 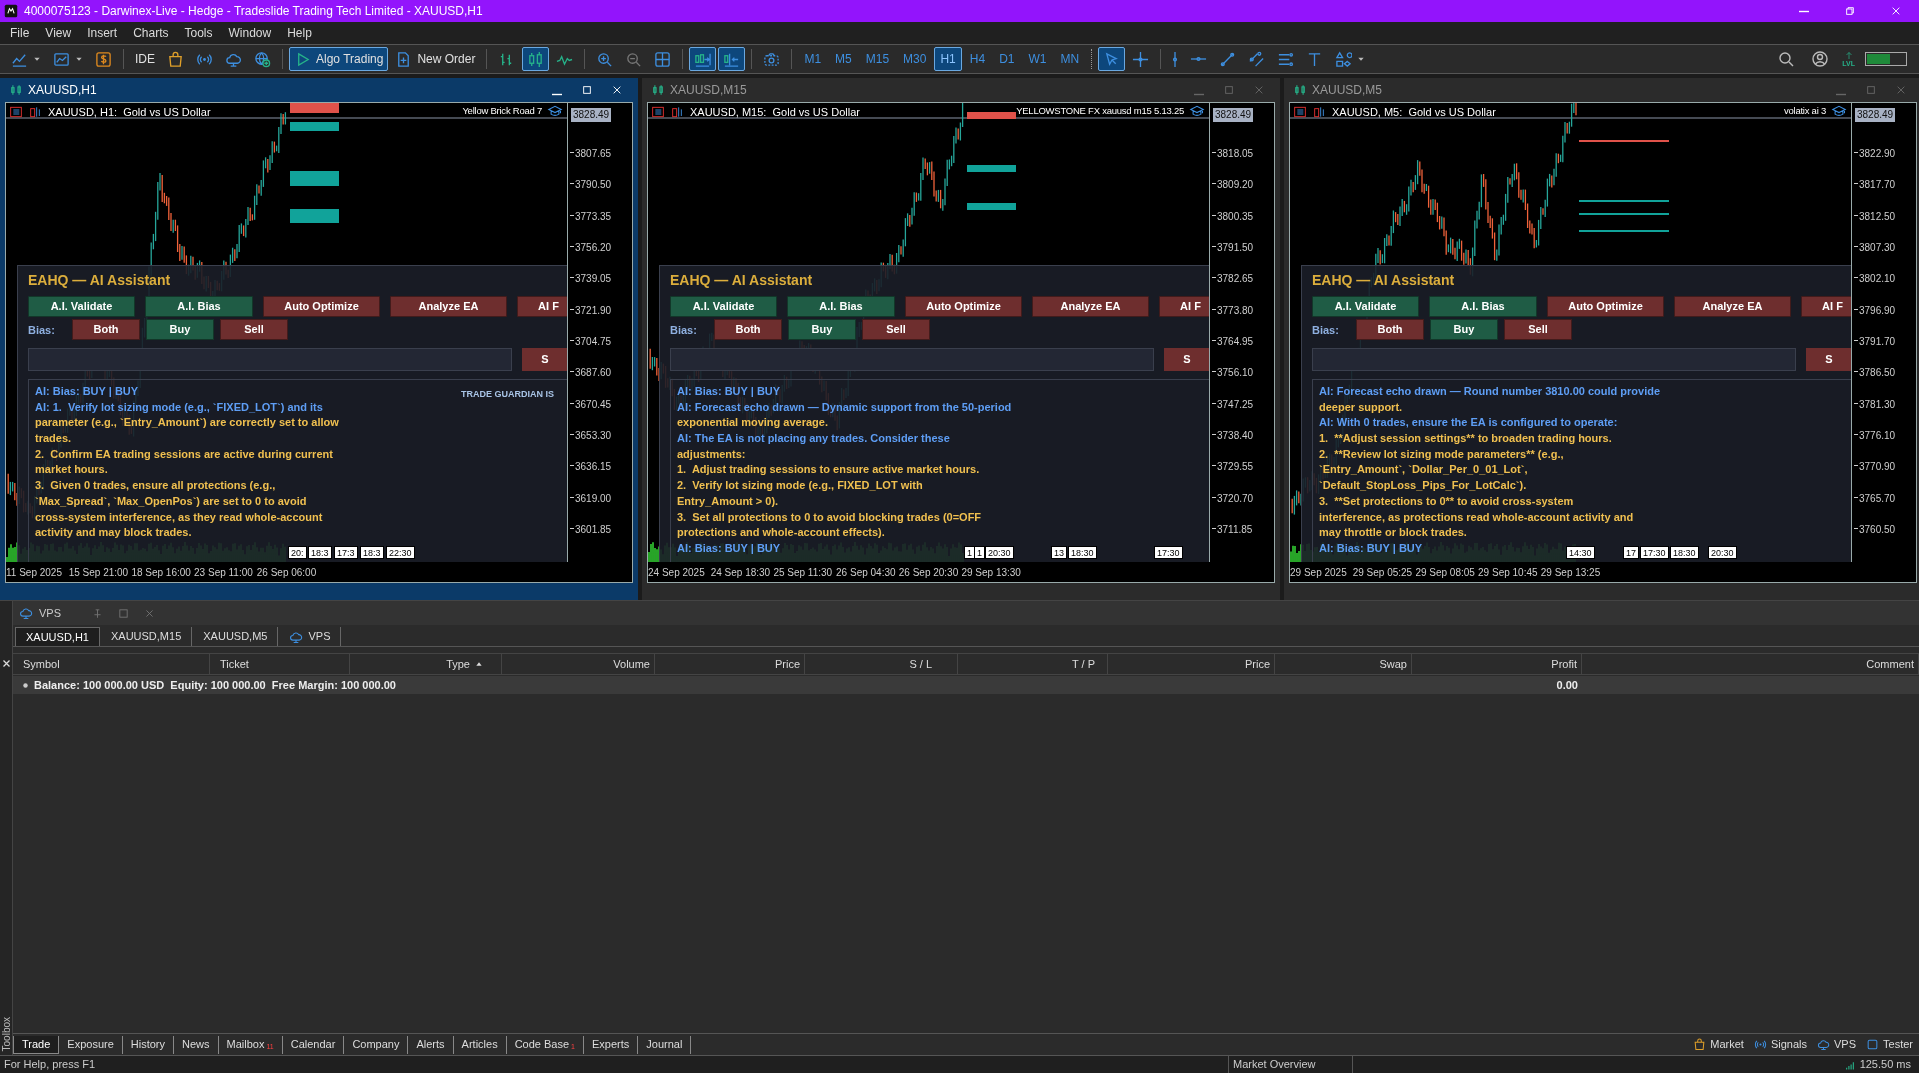 What do you see at coordinates (480, 1044) in the screenshot?
I see `toolbox-tab: Articles` at bounding box center [480, 1044].